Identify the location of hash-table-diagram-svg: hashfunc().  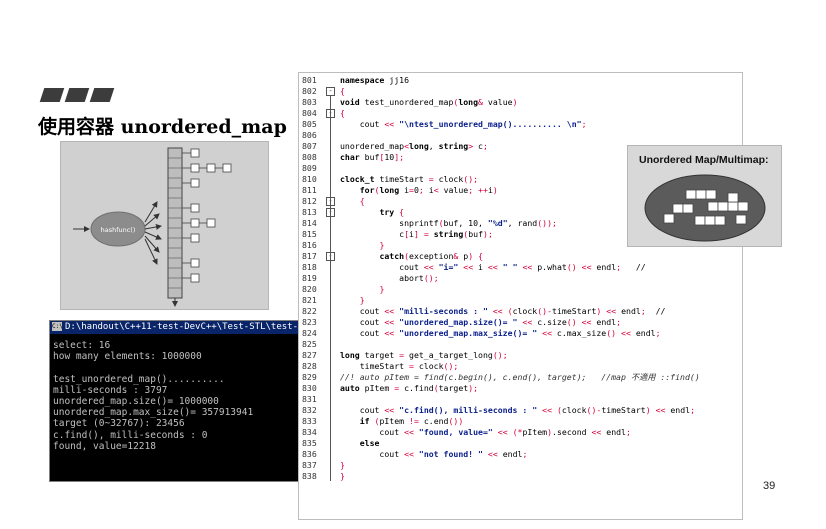
(152, 227).